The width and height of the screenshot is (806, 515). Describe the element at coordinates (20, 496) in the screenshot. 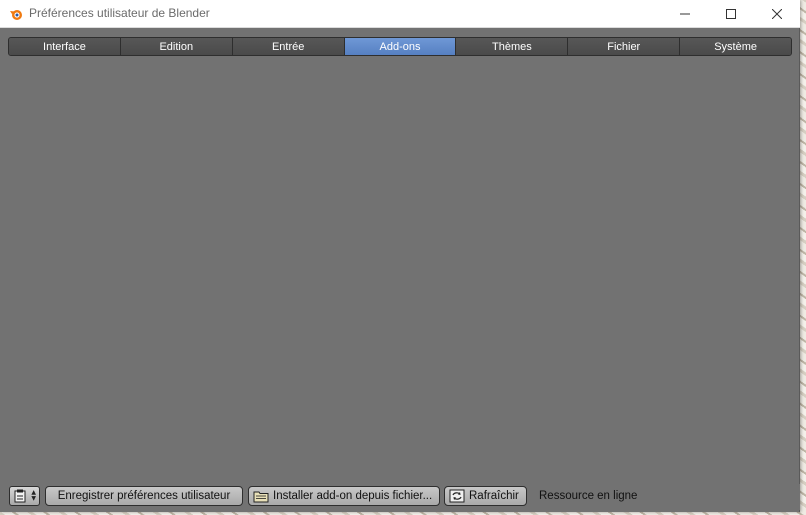

I see `preferences-editor-icon` at that location.